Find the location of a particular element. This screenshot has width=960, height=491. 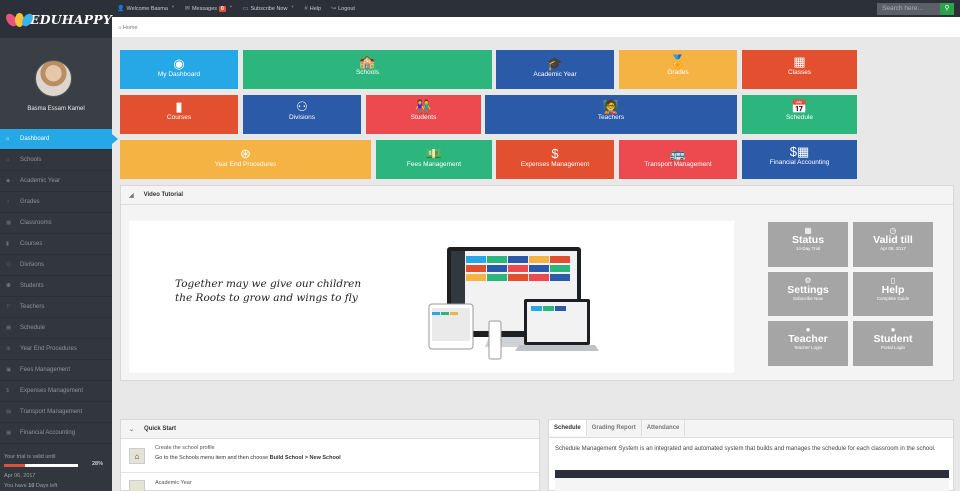

tile-expenses-management: $ Expenses Management is located at coordinates (555, 159).